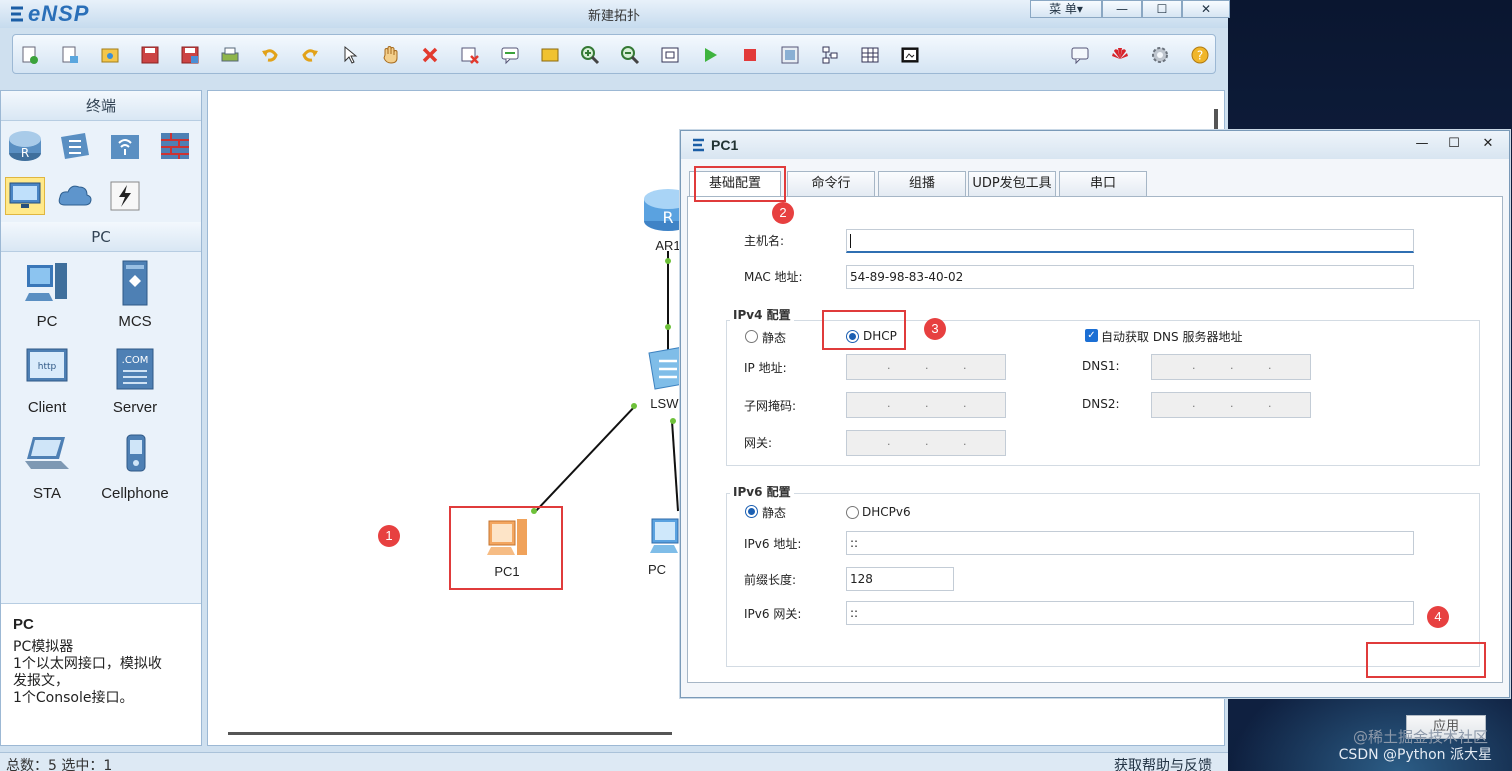  I want to click on screenshot-icon, so click(910, 55).